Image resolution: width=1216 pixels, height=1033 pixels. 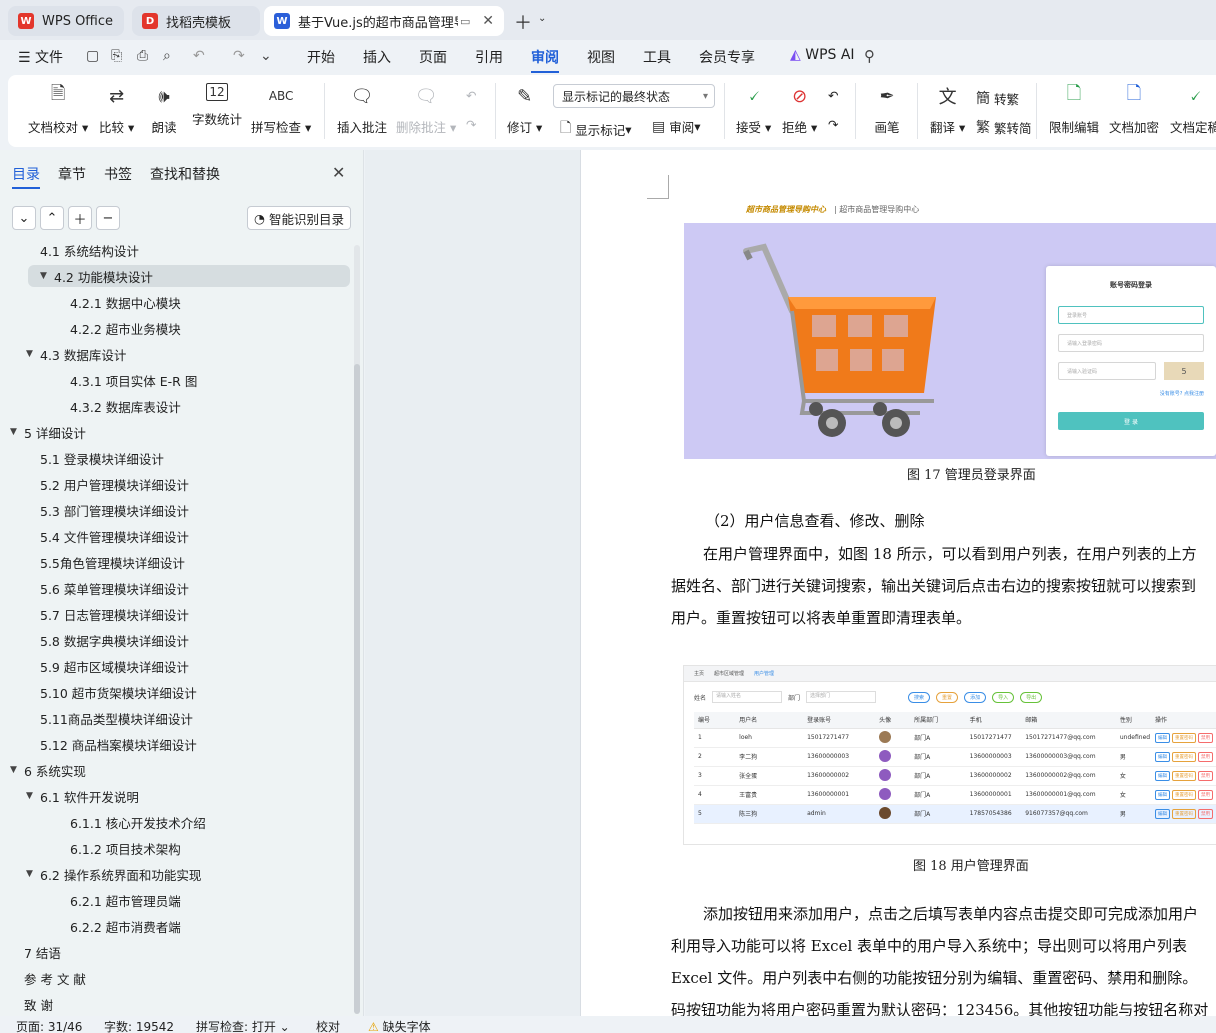 I want to click on search-icon: ⚲, so click(x=869, y=56).